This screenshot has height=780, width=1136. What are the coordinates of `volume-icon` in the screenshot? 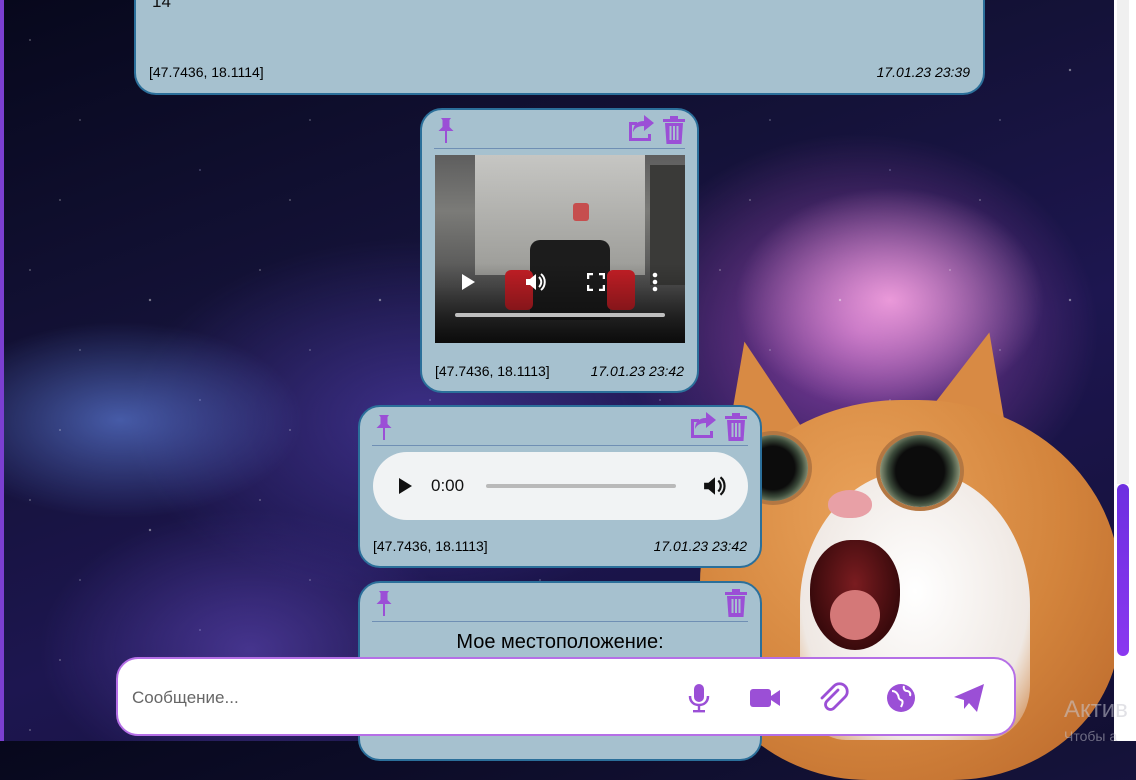 It's located at (536, 282).